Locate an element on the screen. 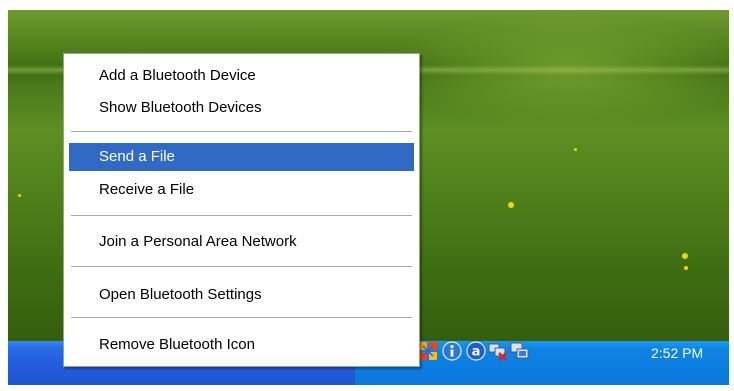 The width and height of the screenshot is (734, 391). network-disconnected-icon is located at coordinates (497, 351).